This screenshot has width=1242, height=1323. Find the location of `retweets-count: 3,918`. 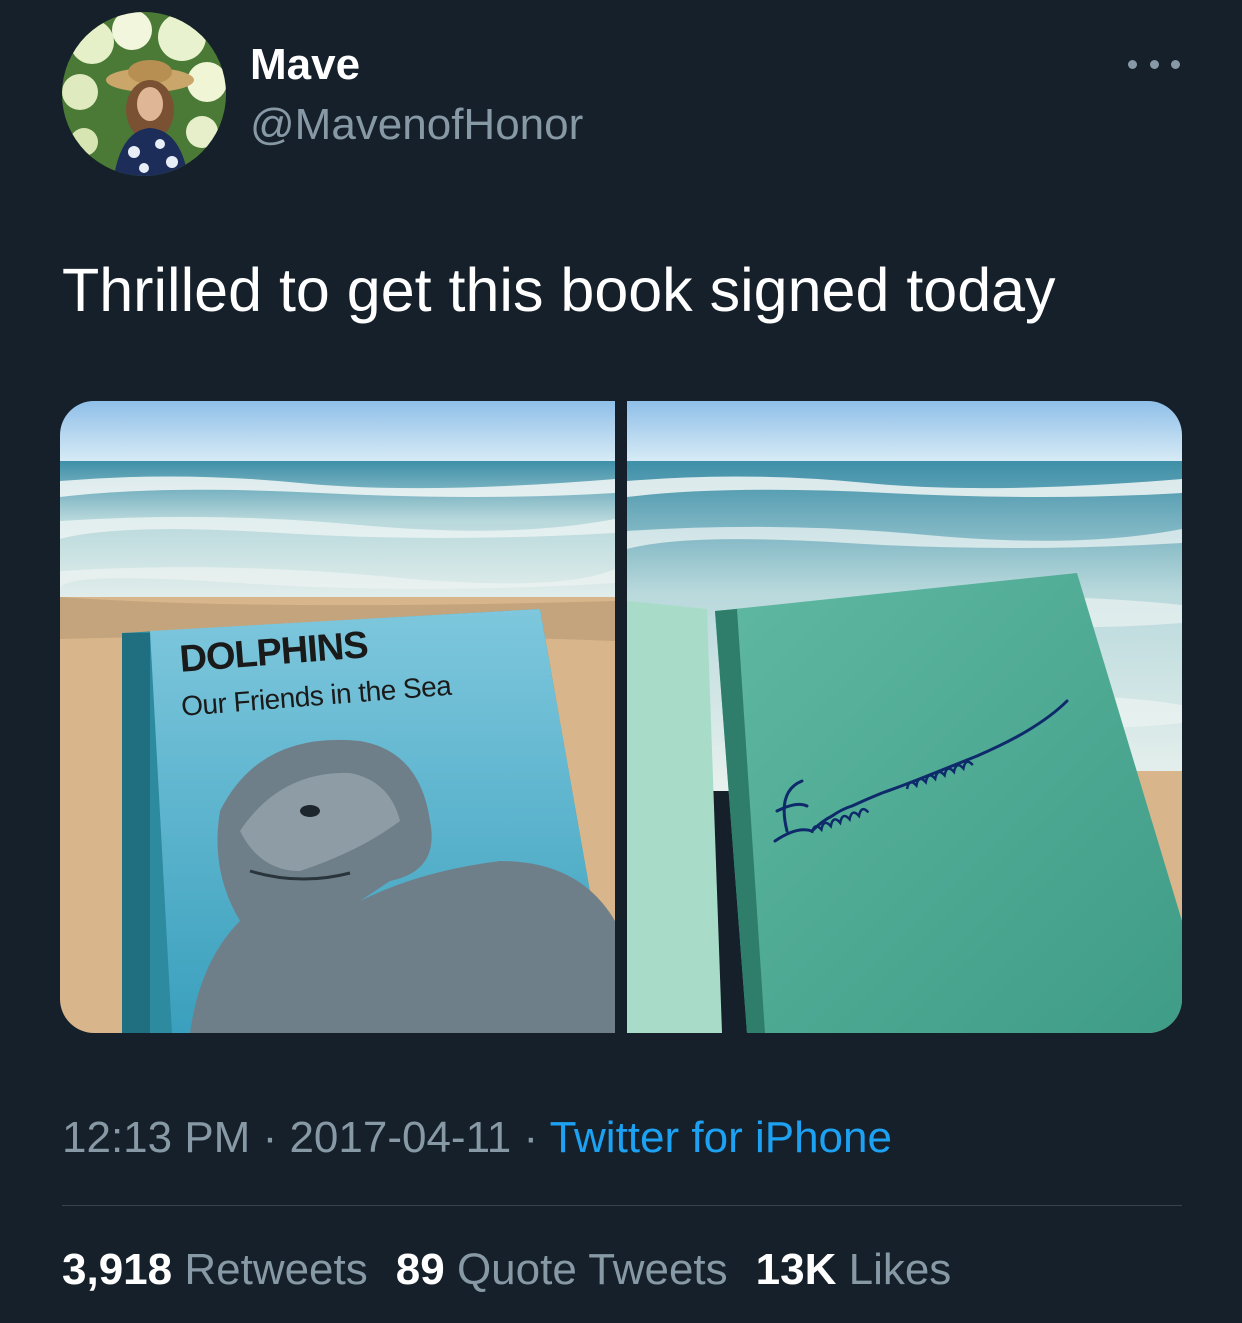

retweets-count: 3,918 is located at coordinates (117, 1269).